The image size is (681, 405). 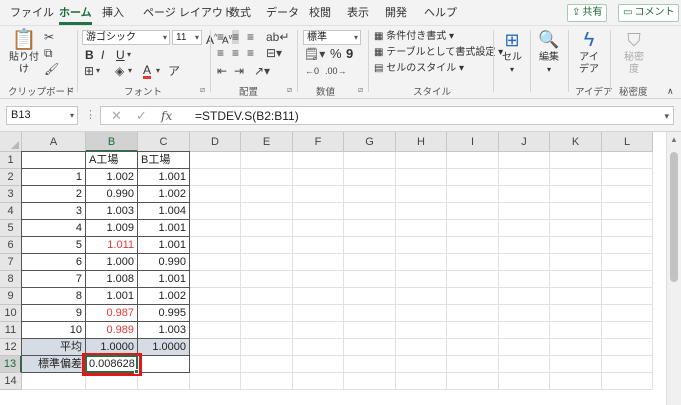 What do you see at coordinates (627, 381) in the screenshot?
I see `cell-l14` at bounding box center [627, 381].